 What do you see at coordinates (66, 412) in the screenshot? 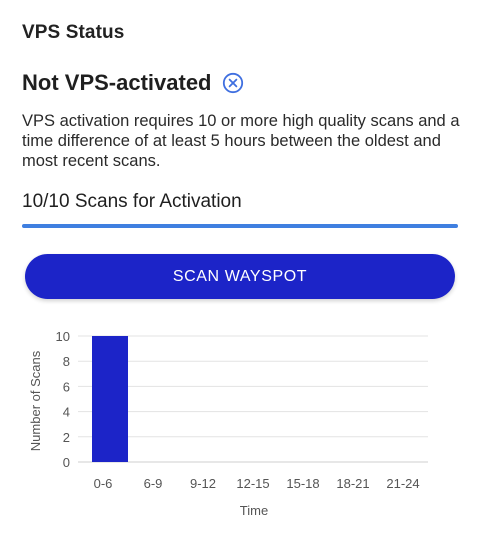
I see `y-tick-label: 4` at bounding box center [66, 412].